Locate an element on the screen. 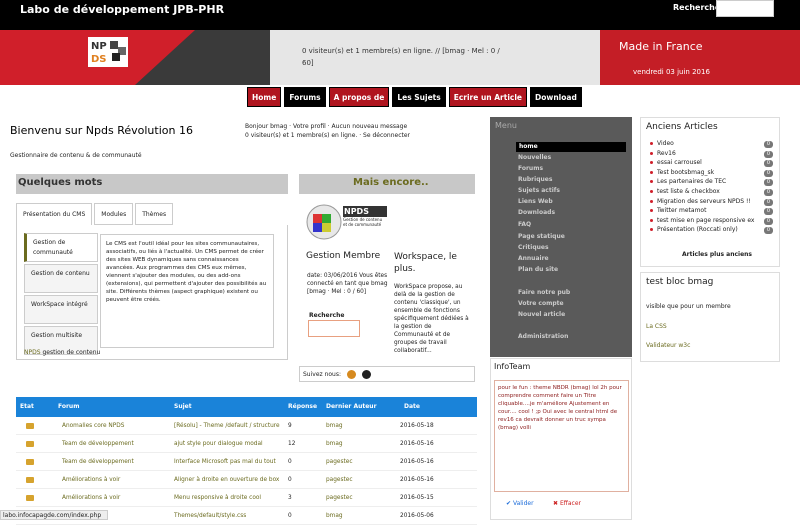 The width and height of the screenshot is (800, 525). menu-item-13: Votre compte is located at coordinates (541, 303).